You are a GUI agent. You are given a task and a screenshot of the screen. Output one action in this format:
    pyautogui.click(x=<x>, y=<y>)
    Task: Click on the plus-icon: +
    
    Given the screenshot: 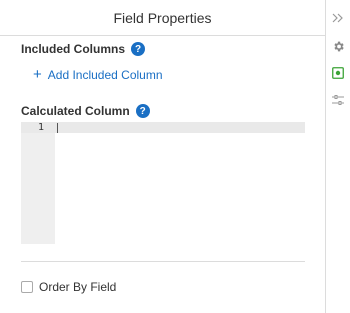 What is the action you would take?
    pyautogui.click(x=37, y=74)
    